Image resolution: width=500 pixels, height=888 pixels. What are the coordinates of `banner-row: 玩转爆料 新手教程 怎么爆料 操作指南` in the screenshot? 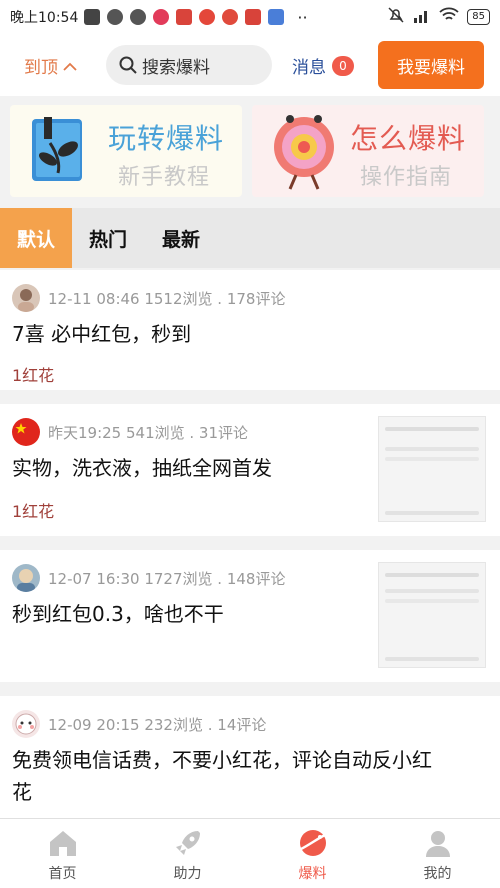 It's located at (250, 151).